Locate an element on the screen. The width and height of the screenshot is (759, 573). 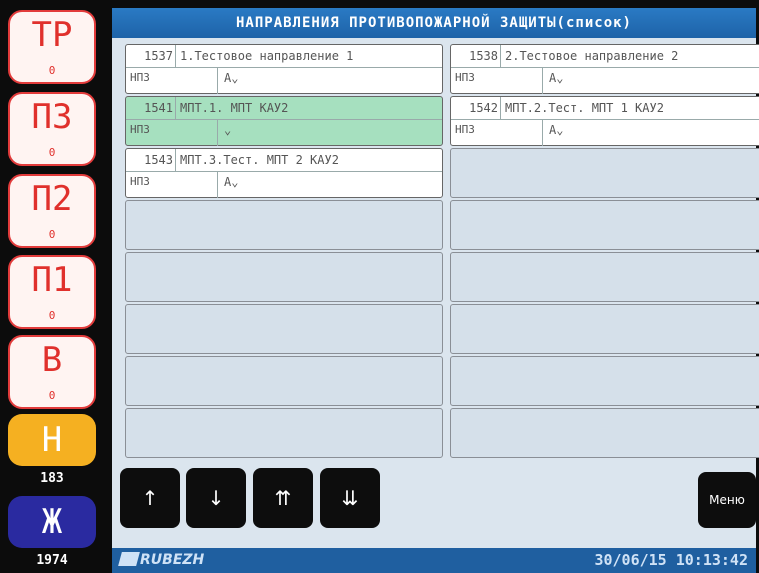
direction-item: 1537 1.Тестовое направление 1 НПЗ A⌄ is located at coordinates (284, 69).